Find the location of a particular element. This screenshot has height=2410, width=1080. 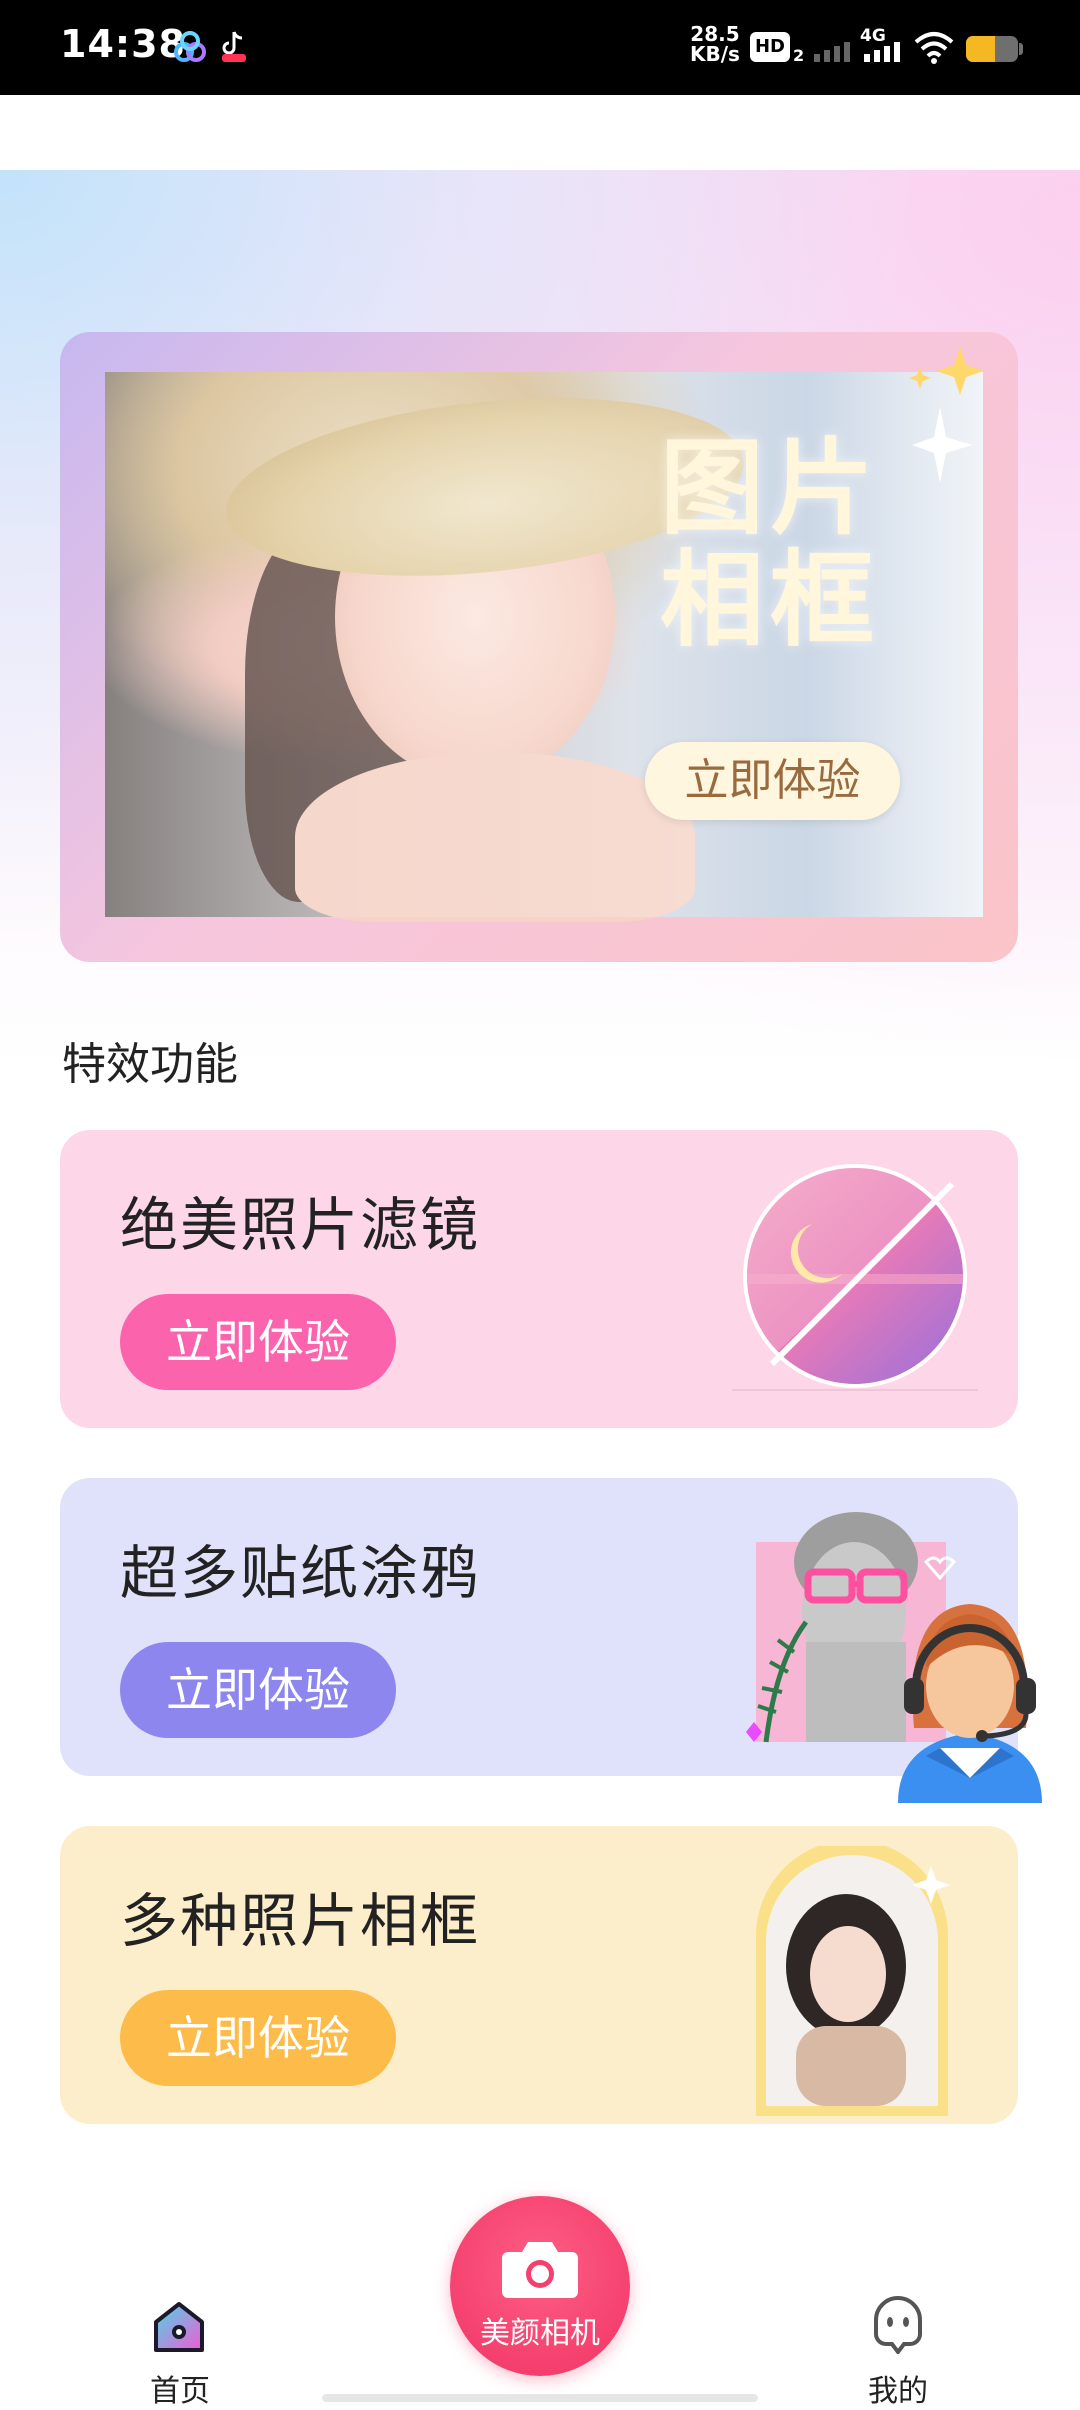

home-icon is located at coordinates (179, 2327).